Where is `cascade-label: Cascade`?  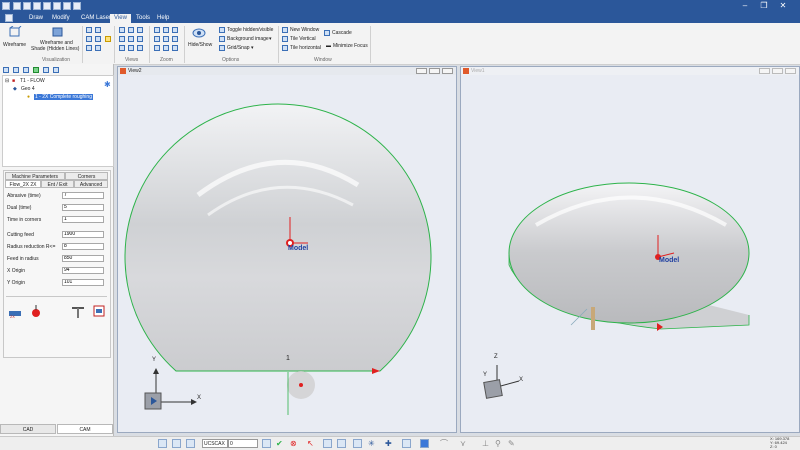 cascade-label: Cascade is located at coordinates (342, 33).